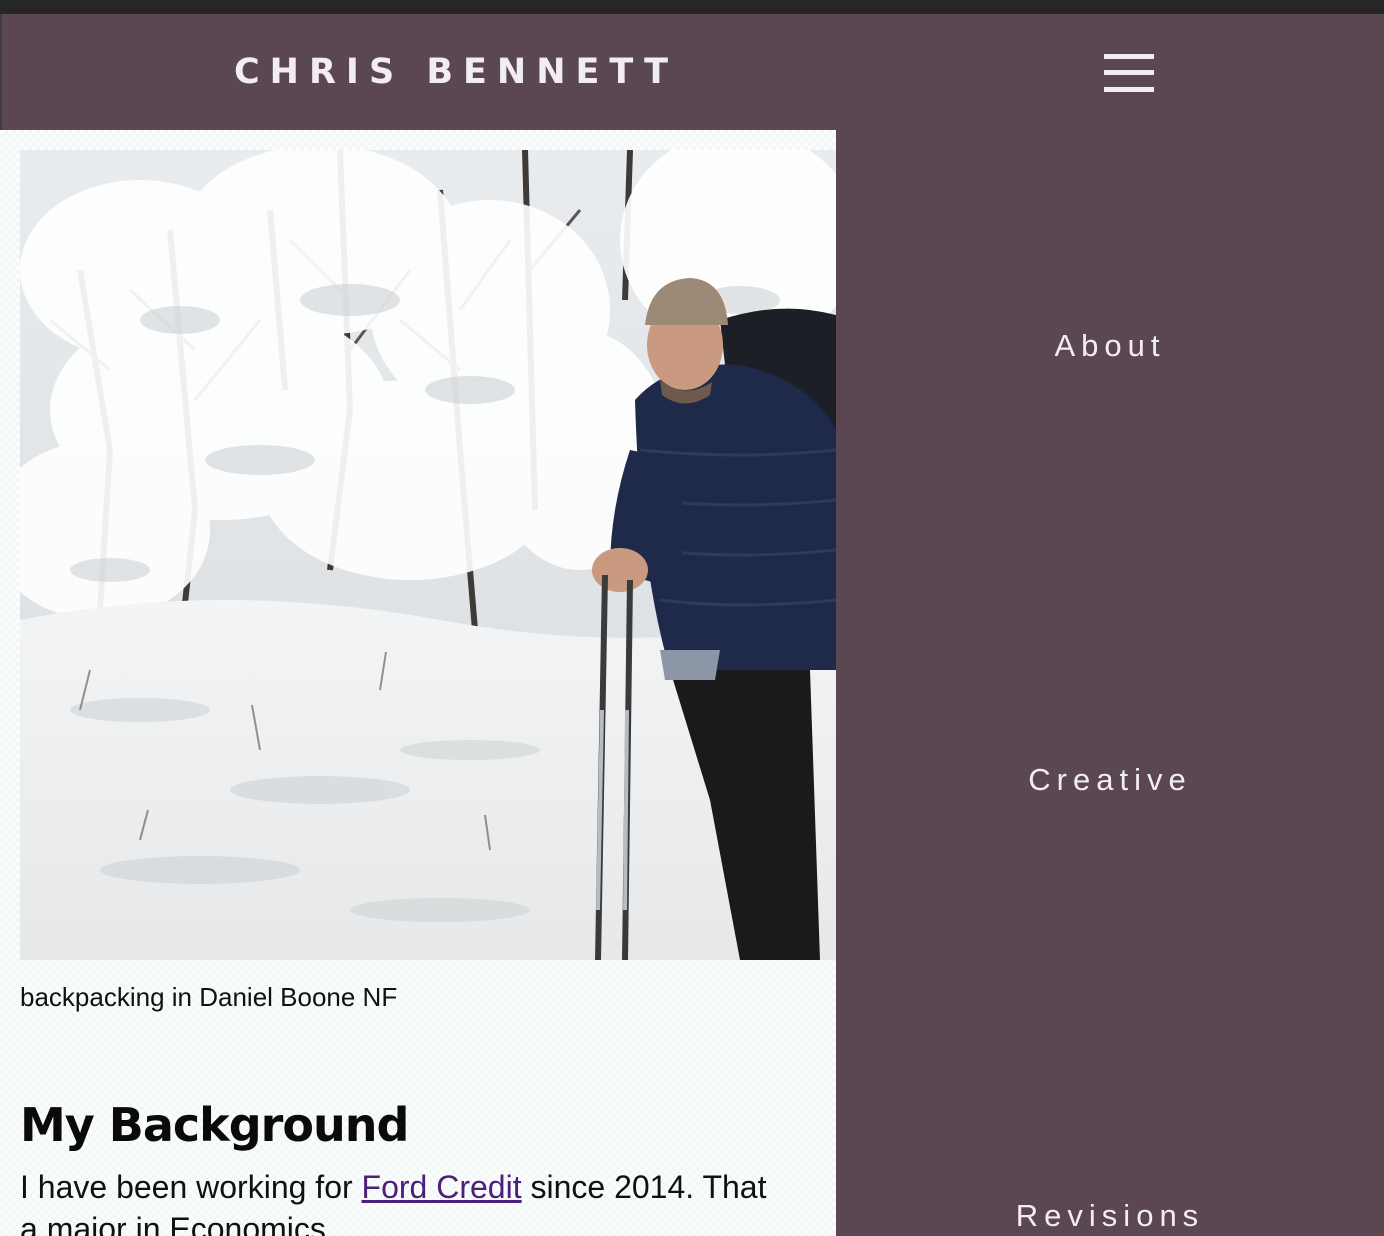 Image resolution: width=1384 pixels, height=1236 pixels. I want to click on menu-item-creative: Creative, so click(1110, 780).